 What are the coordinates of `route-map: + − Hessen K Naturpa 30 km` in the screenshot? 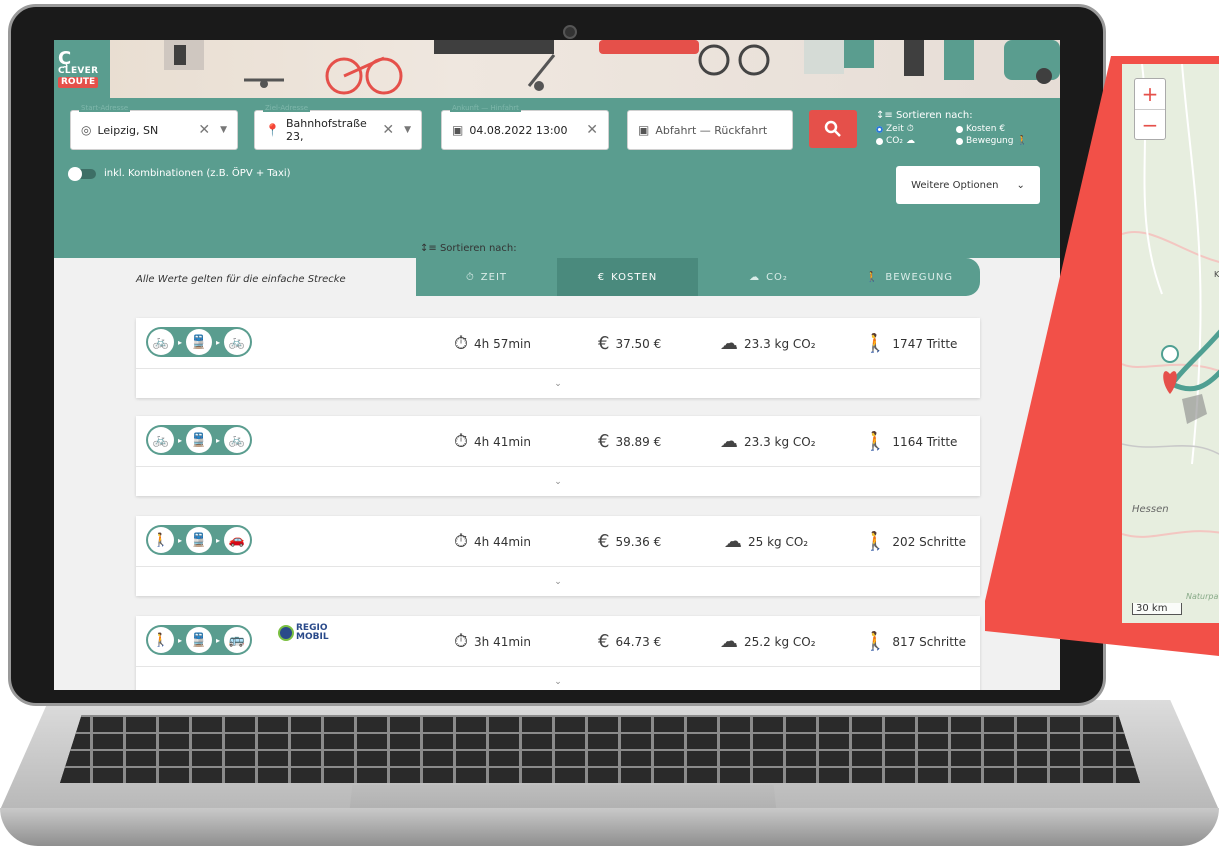 It's located at (1166, 343).